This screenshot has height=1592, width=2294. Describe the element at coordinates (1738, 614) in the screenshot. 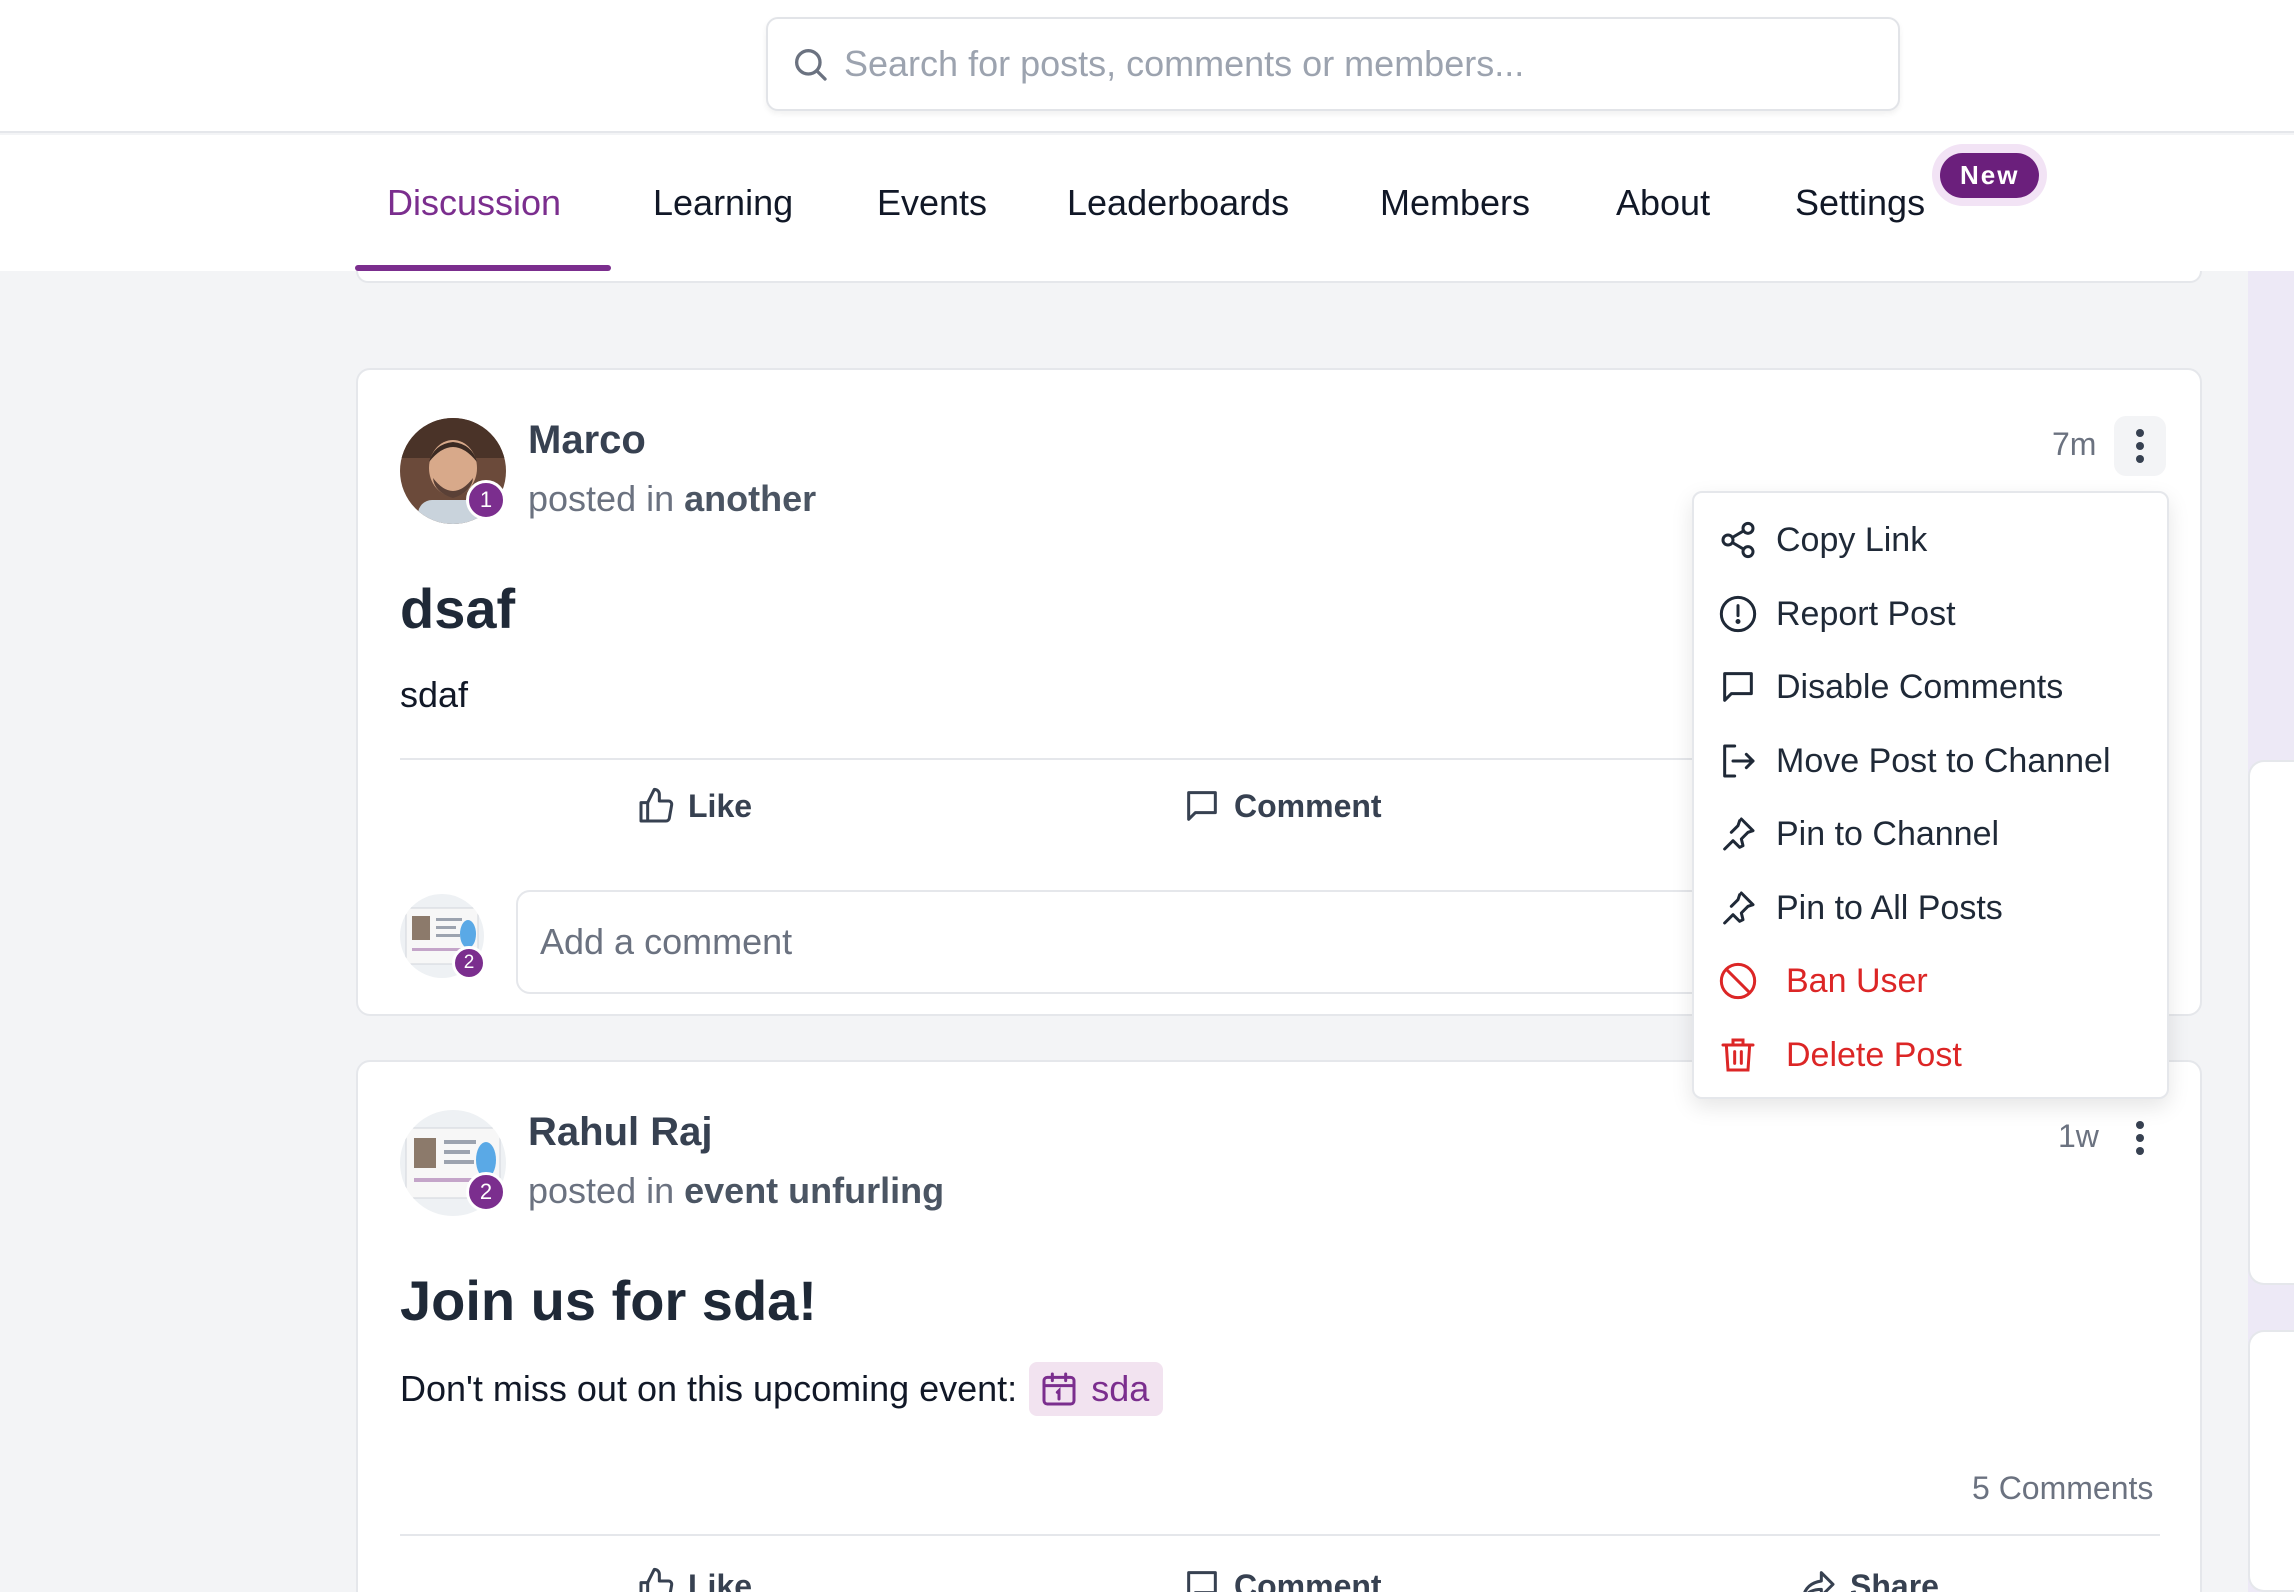

I see `alert-circle-icon` at that location.